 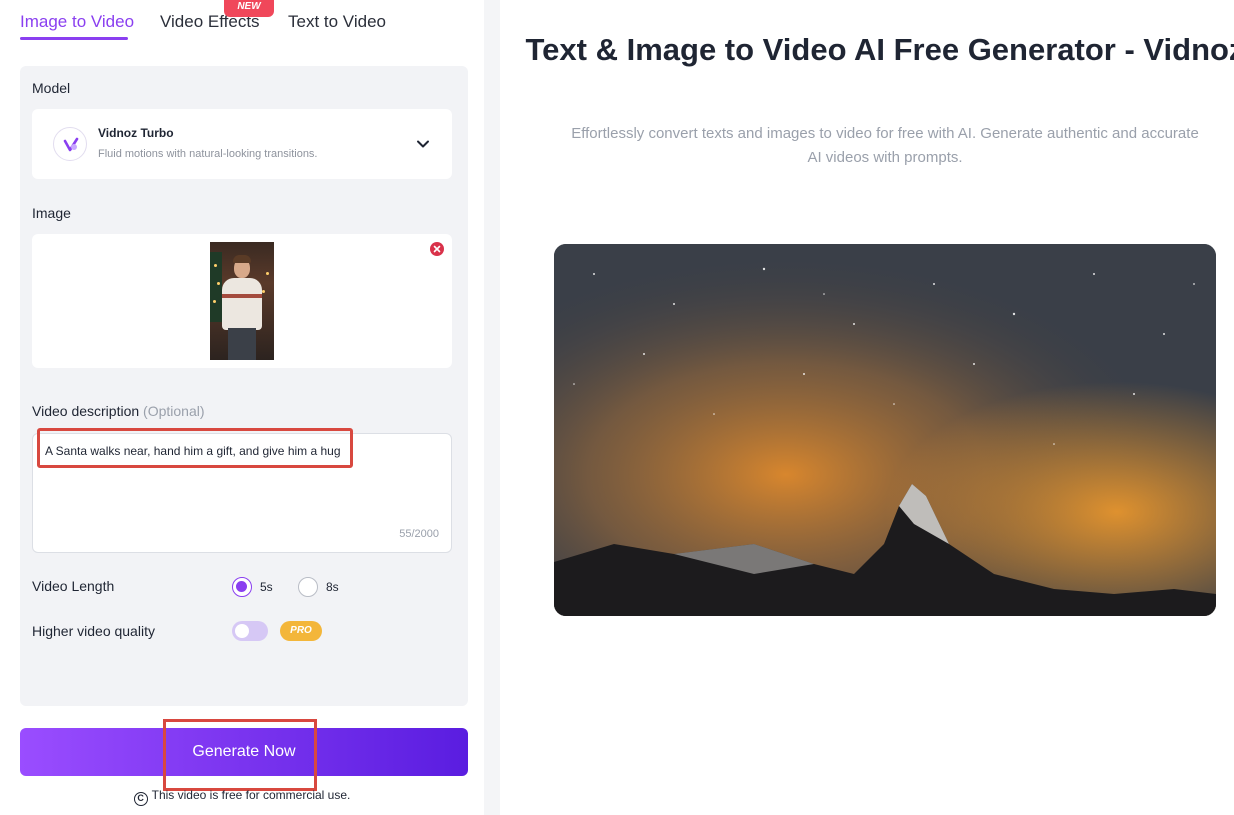 I want to click on generate-now-button: Generate Now, so click(x=244, y=752).